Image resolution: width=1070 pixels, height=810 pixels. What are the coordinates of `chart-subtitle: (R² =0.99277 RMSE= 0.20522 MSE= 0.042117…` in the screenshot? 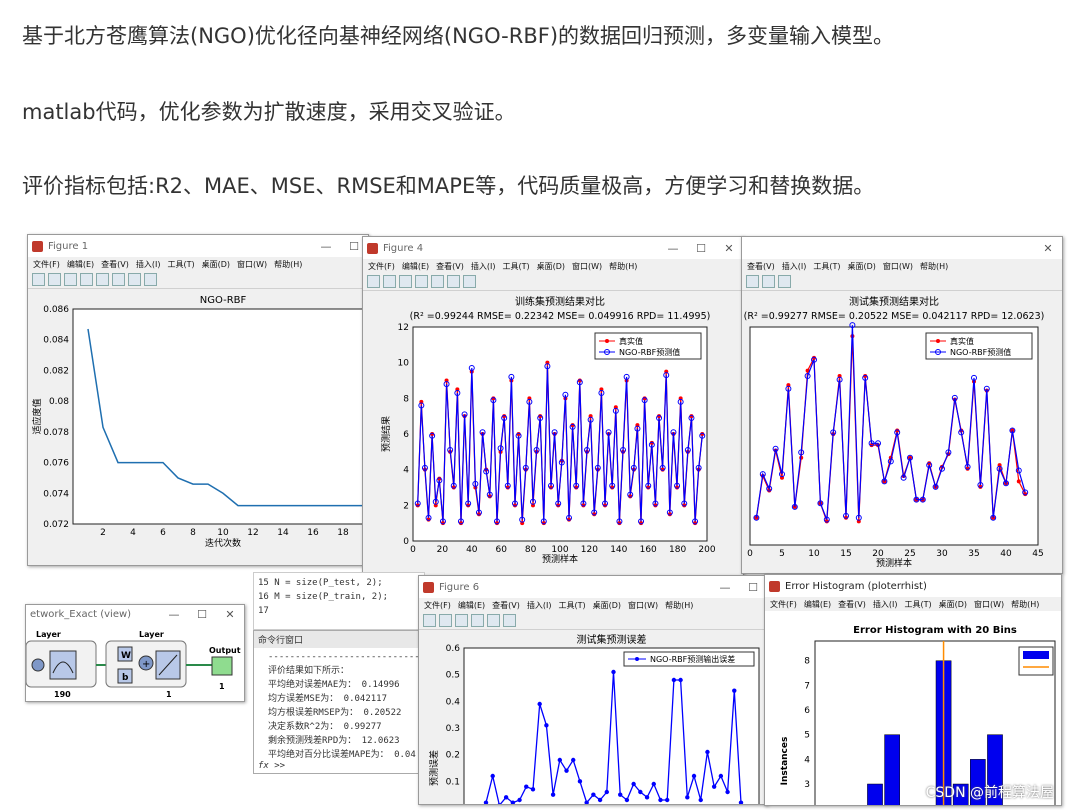 It's located at (894, 316).